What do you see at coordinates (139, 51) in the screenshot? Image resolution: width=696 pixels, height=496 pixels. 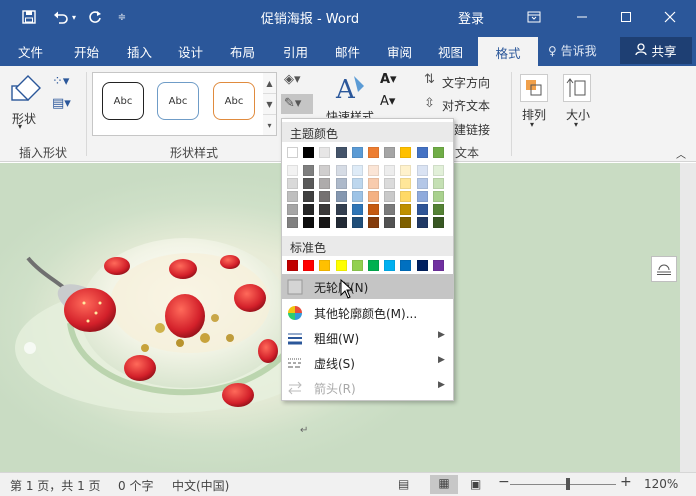 I see `tab-insert: 插入` at bounding box center [139, 51].